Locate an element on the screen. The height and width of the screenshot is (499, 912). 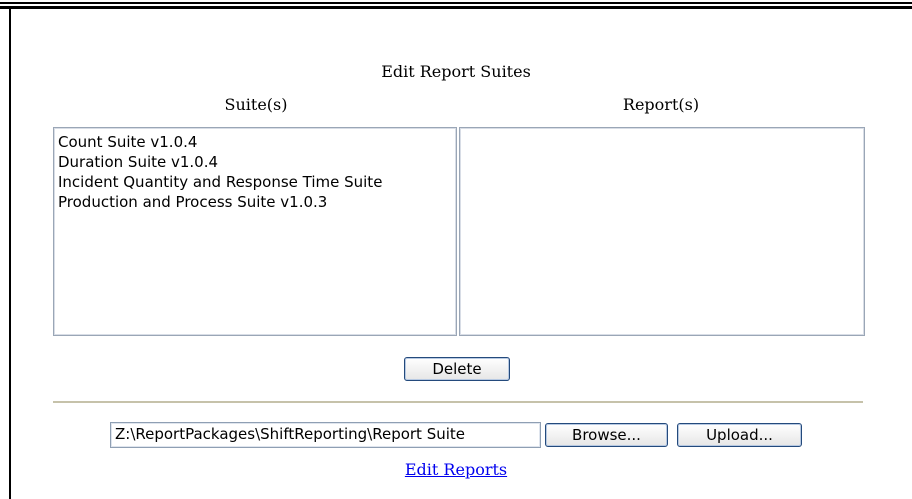
reports-header: Report(s) is located at coordinates (661, 104).